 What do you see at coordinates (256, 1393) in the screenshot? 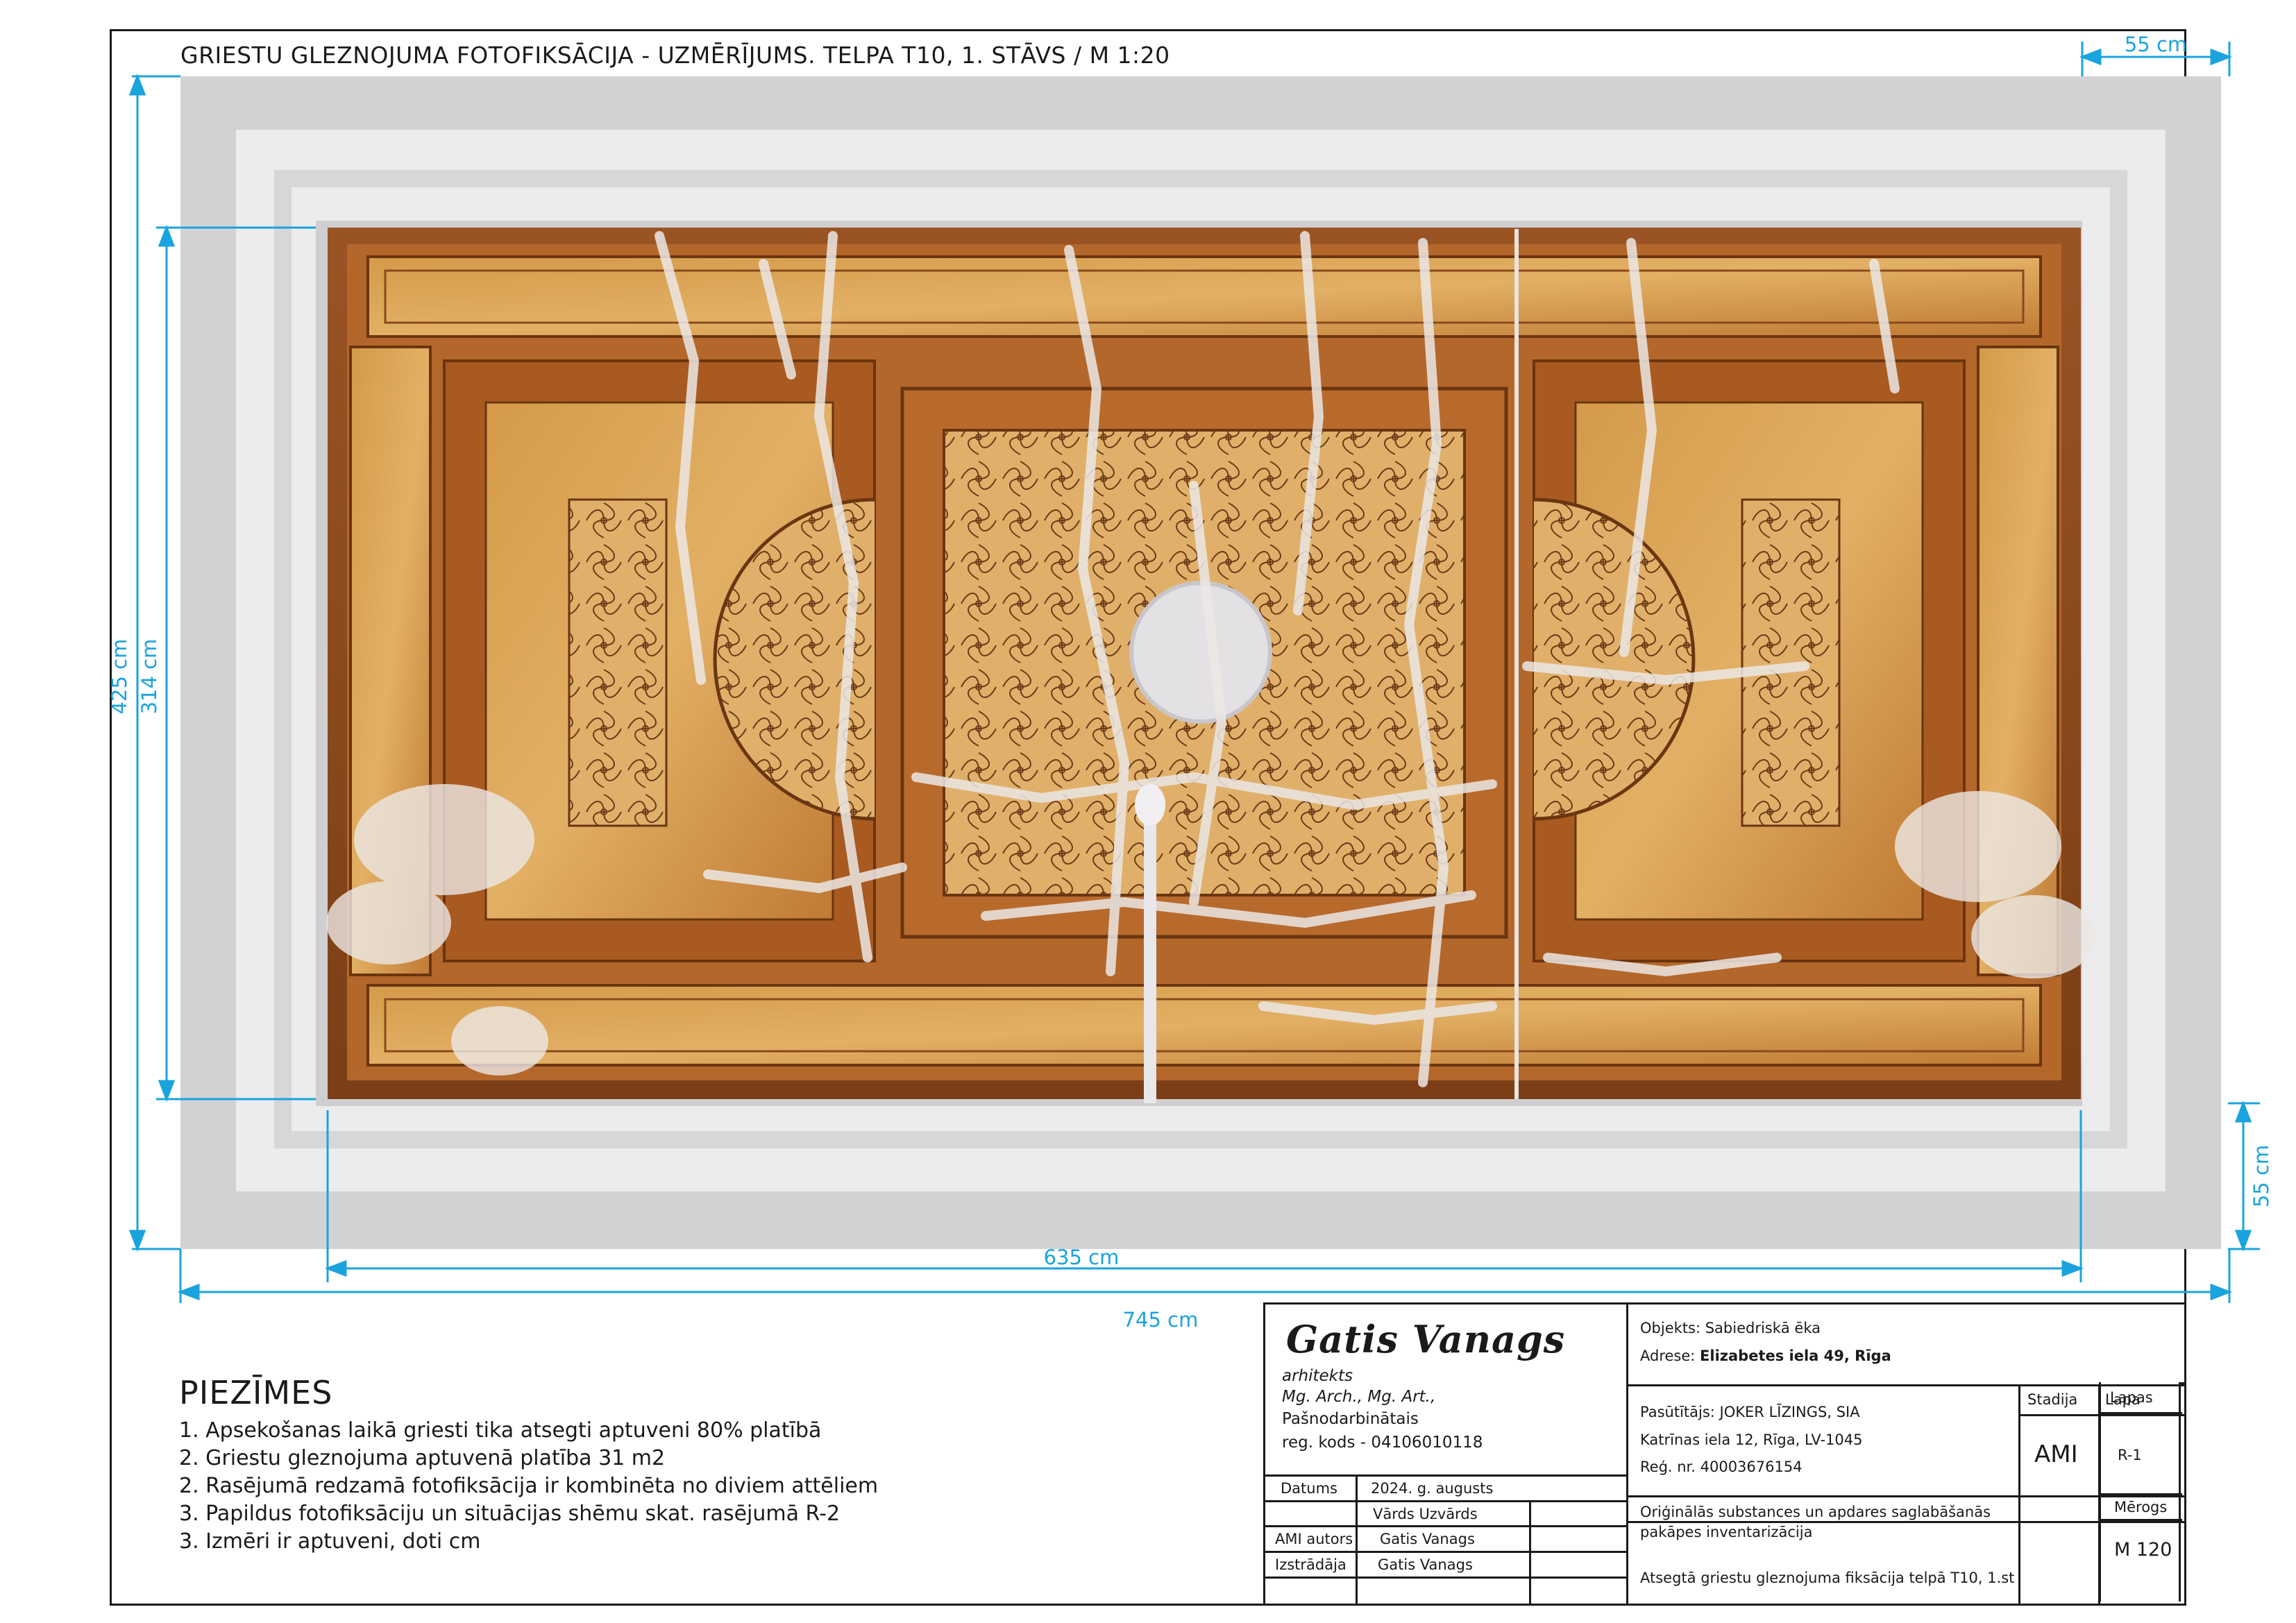
I see `notes-heading: PIEZĪMES` at bounding box center [256, 1393].